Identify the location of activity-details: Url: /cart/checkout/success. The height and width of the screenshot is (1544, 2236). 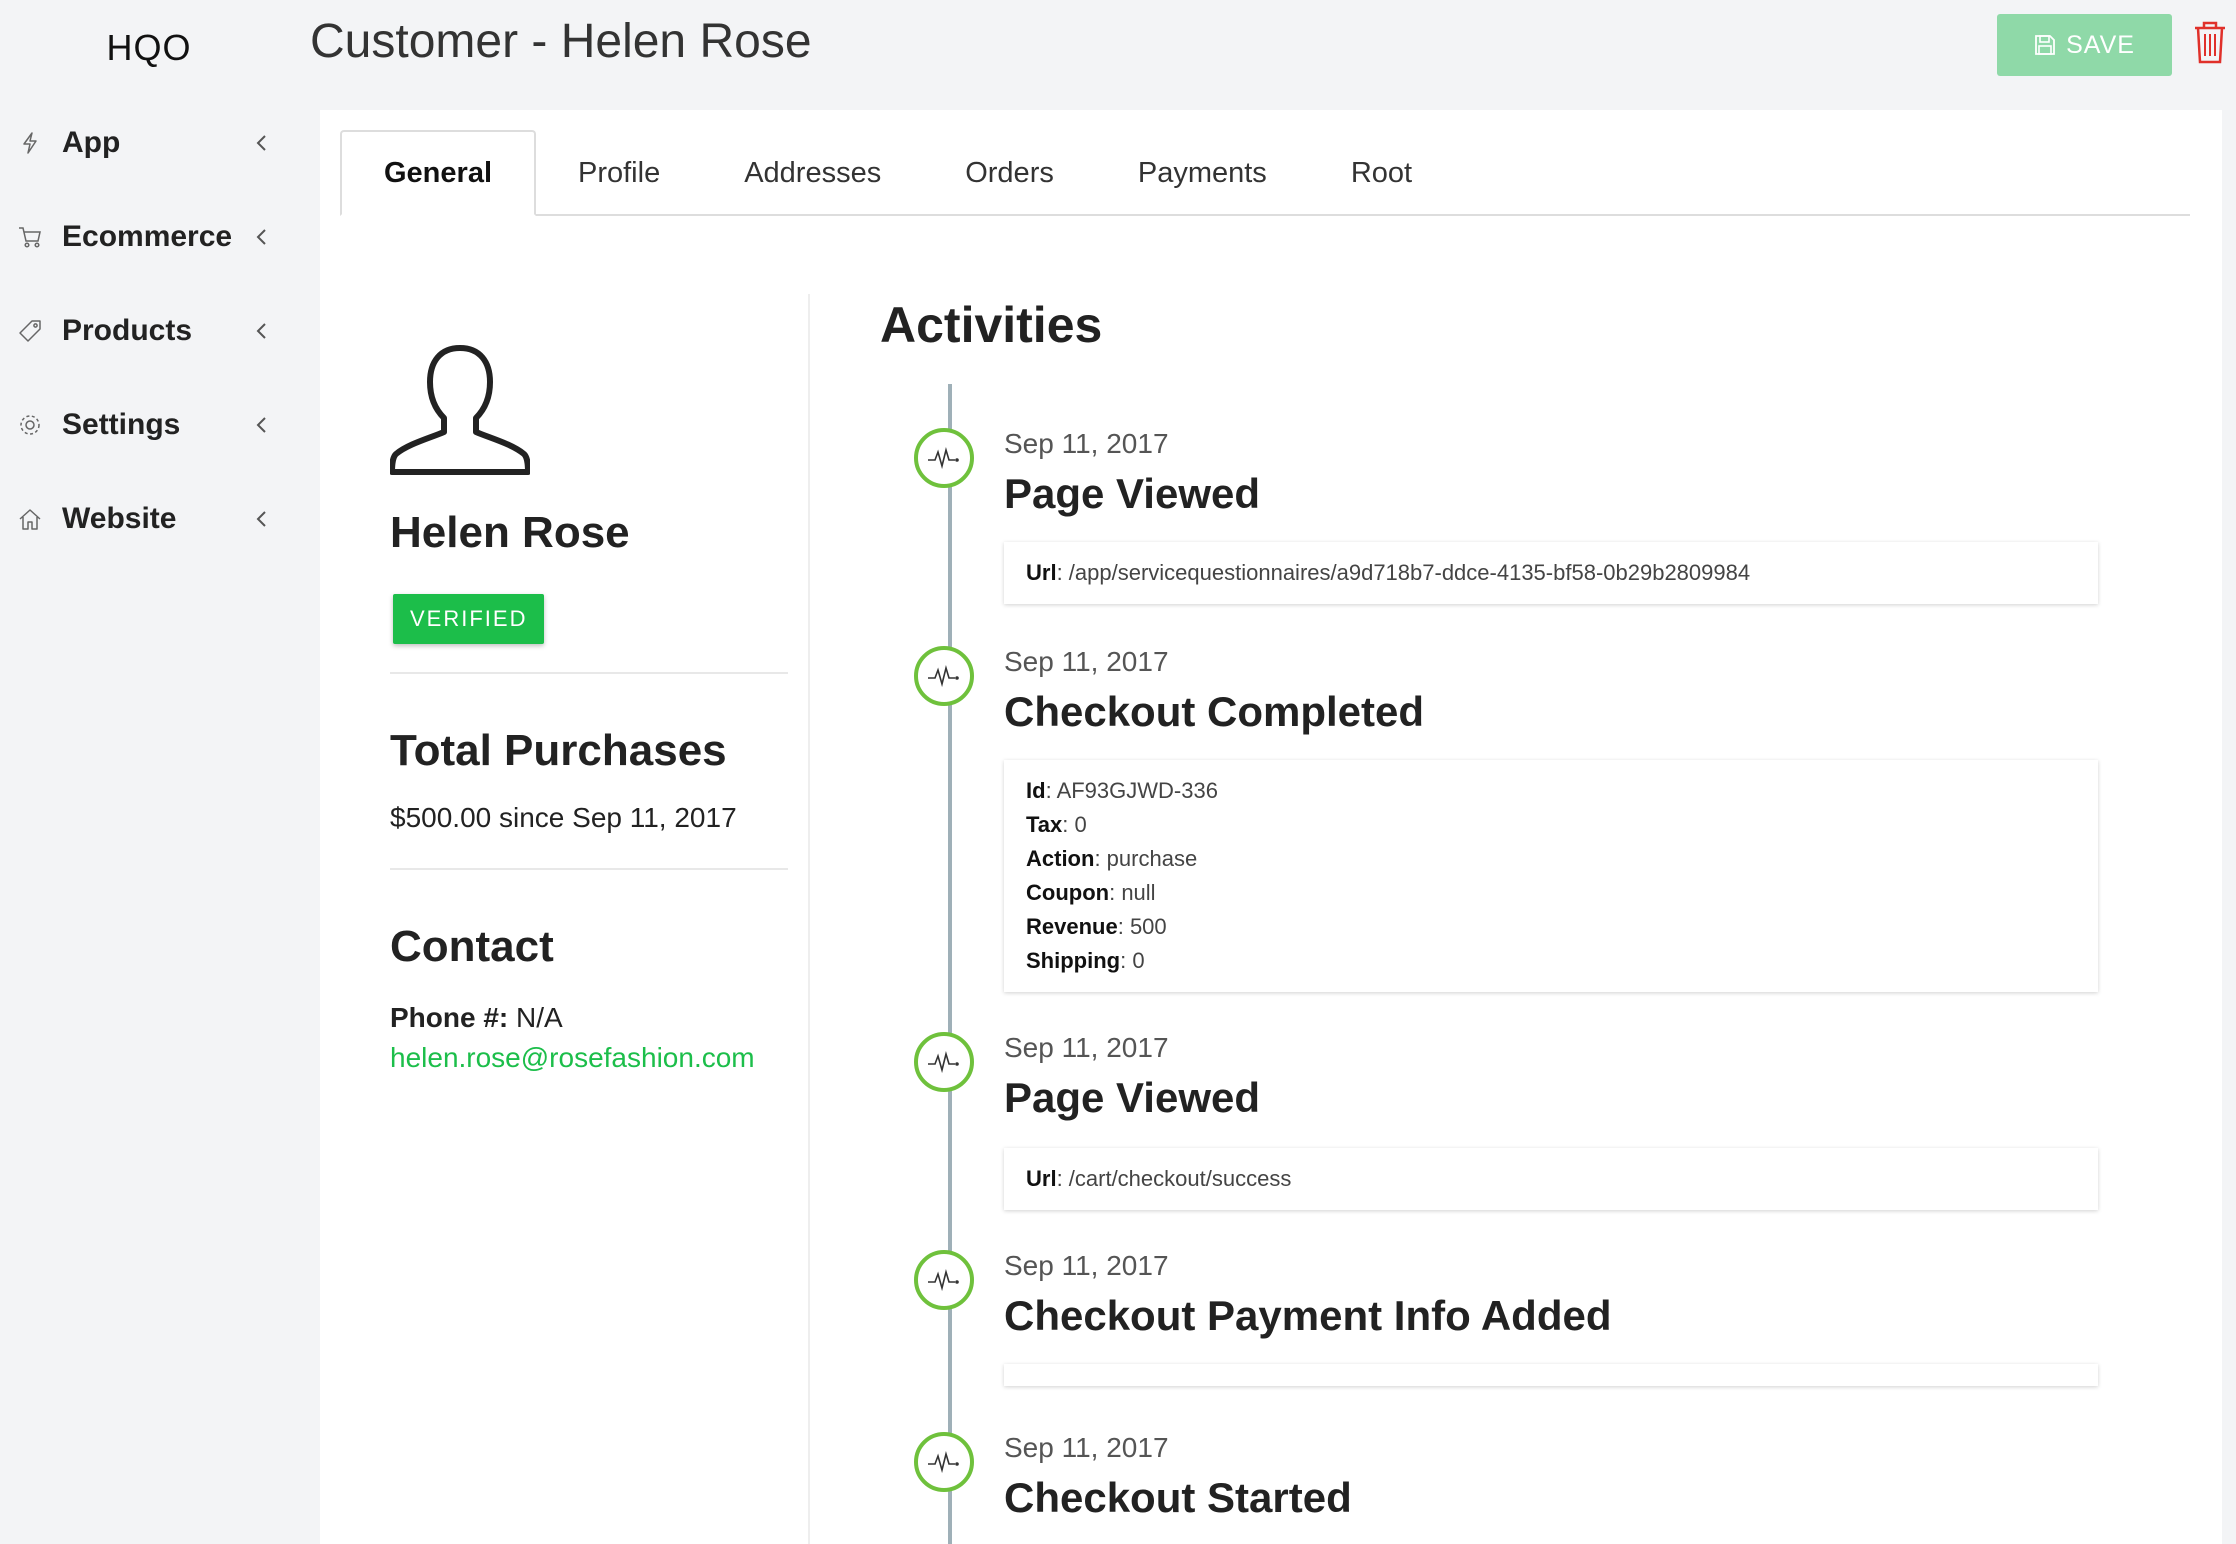
(1551, 1179).